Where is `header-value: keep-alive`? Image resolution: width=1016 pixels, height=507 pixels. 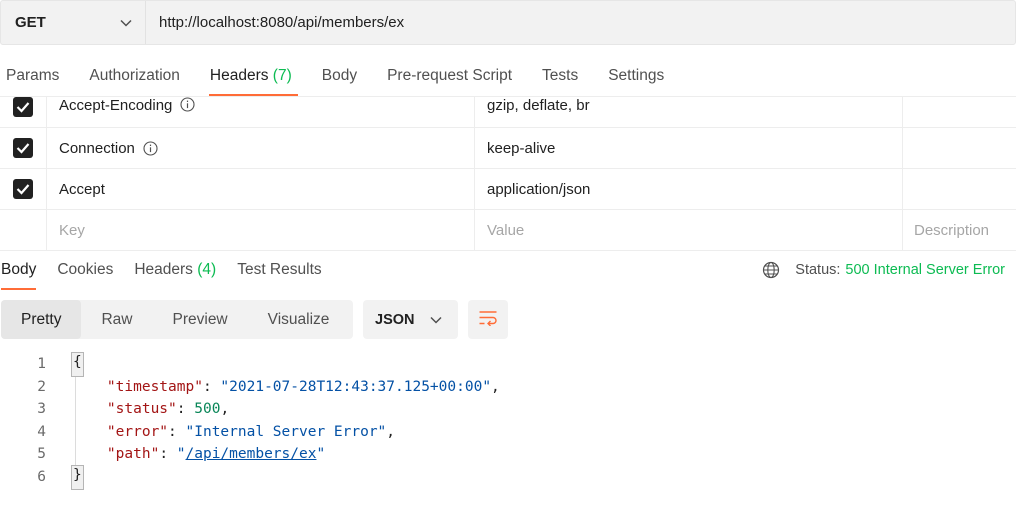 header-value: keep-alive is located at coordinates (521, 148).